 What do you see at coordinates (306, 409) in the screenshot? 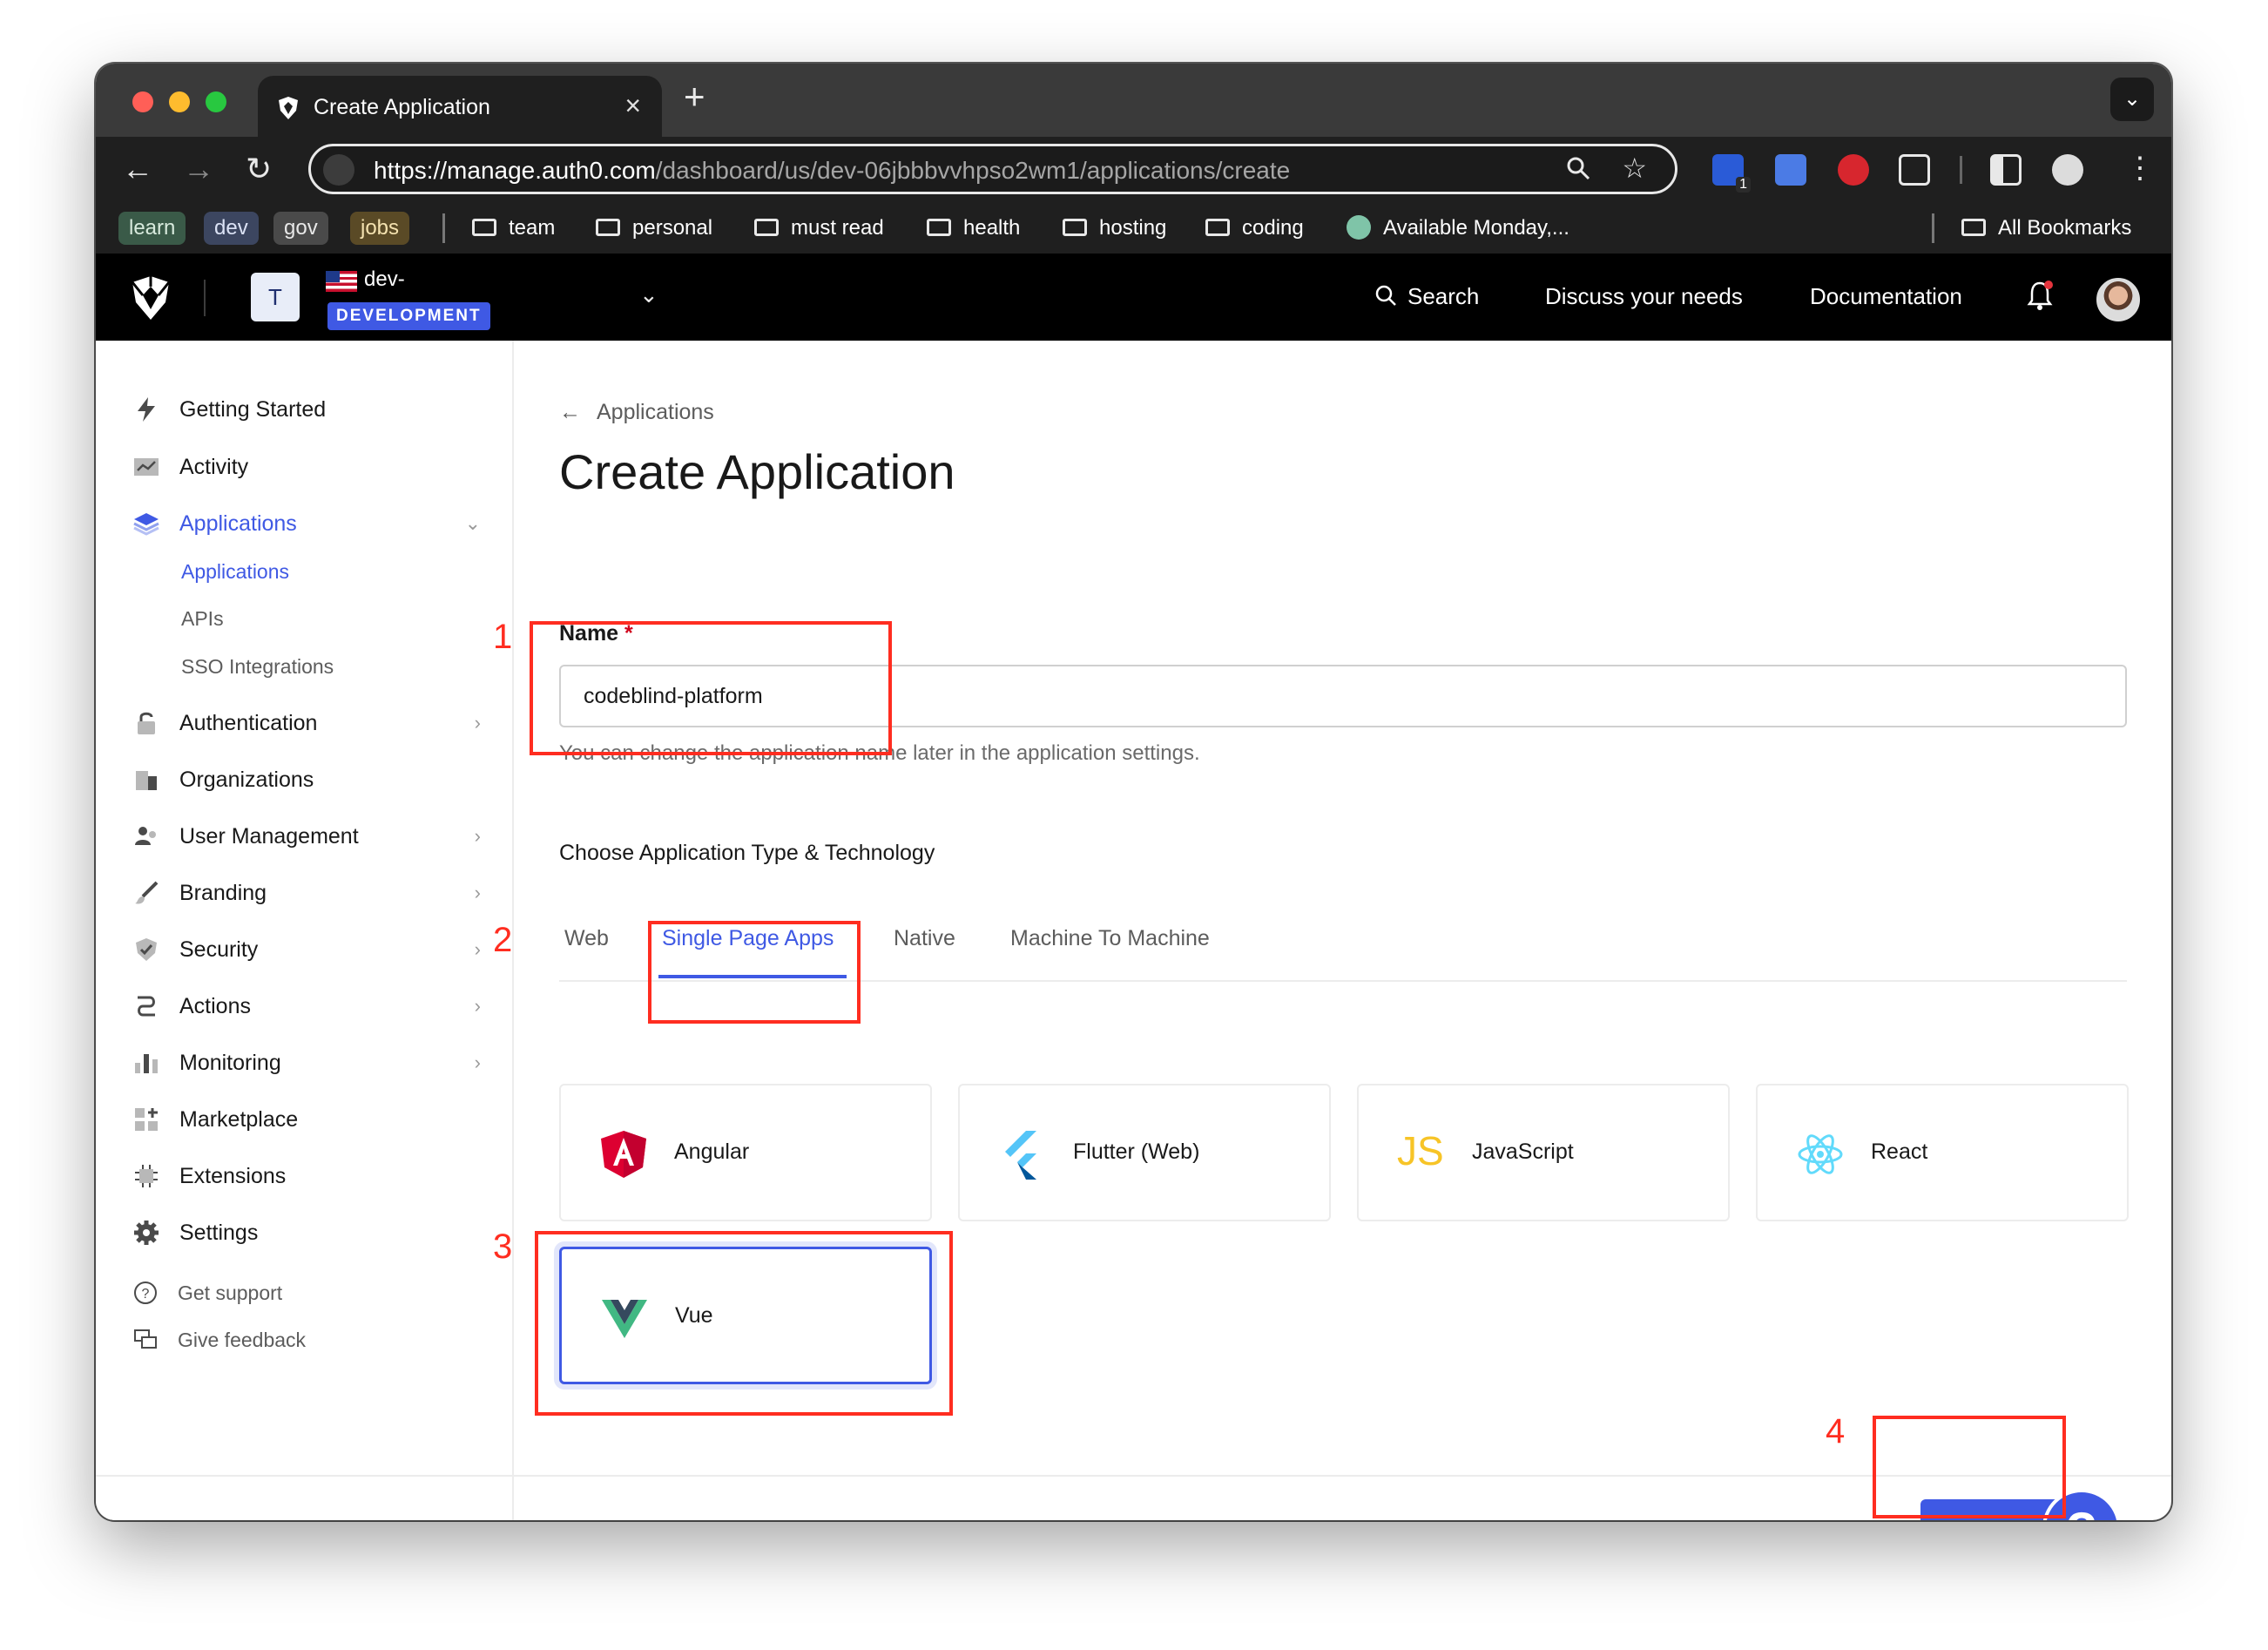
I see `sidebar-item-getting-started: Getting Started` at bounding box center [306, 409].